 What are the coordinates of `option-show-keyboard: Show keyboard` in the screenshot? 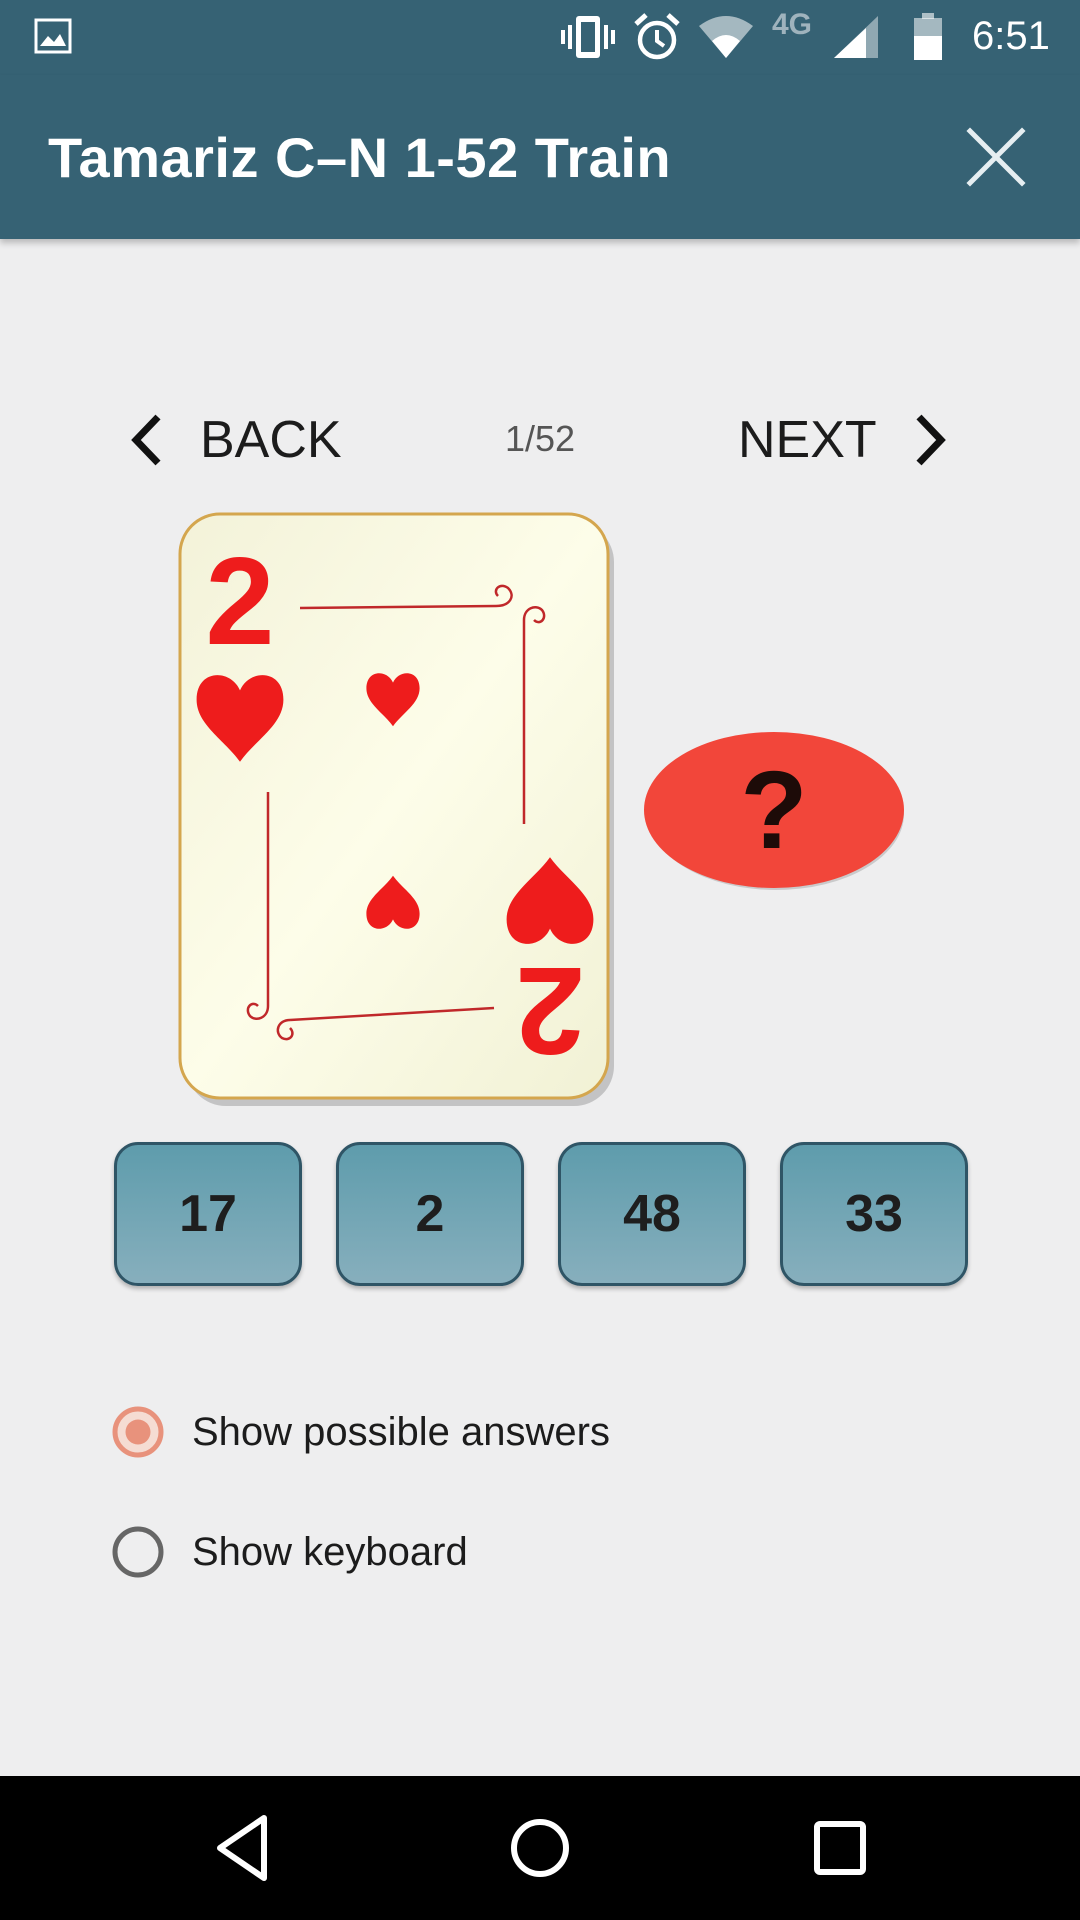 It's located at (290, 1552).